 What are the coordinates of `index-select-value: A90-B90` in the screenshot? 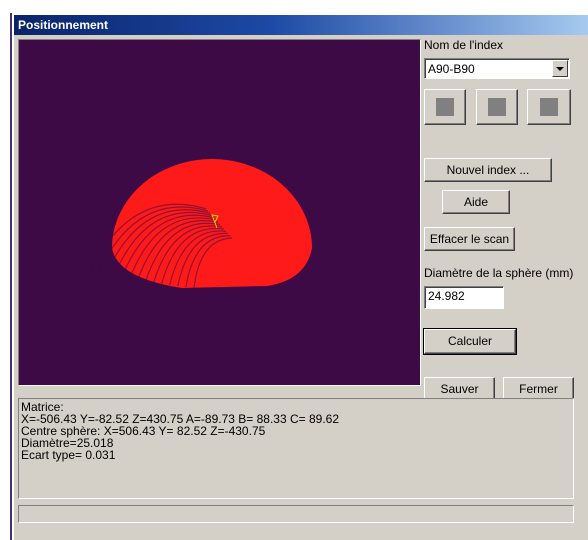 It's located at (451, 69).